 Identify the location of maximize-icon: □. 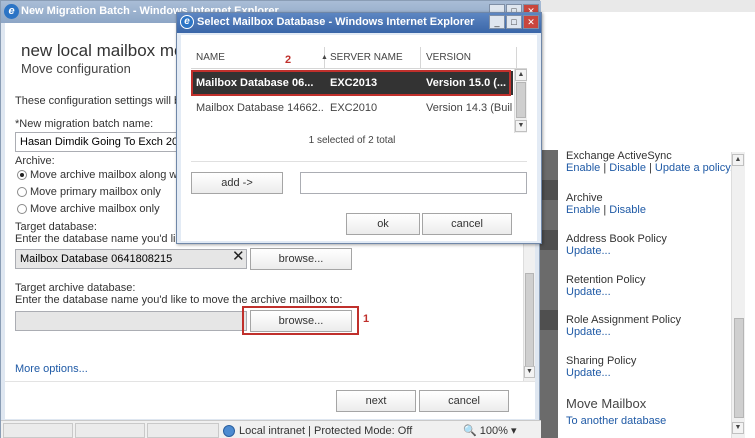
(514, 22).